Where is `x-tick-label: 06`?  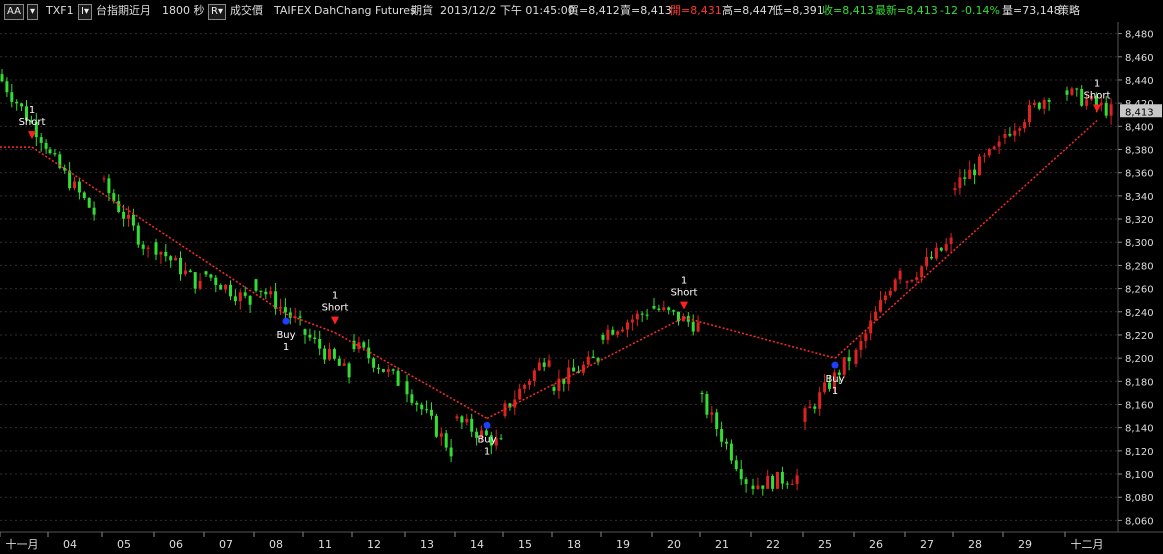 x-tick-label: 06 is located at coordinates (176, 544).